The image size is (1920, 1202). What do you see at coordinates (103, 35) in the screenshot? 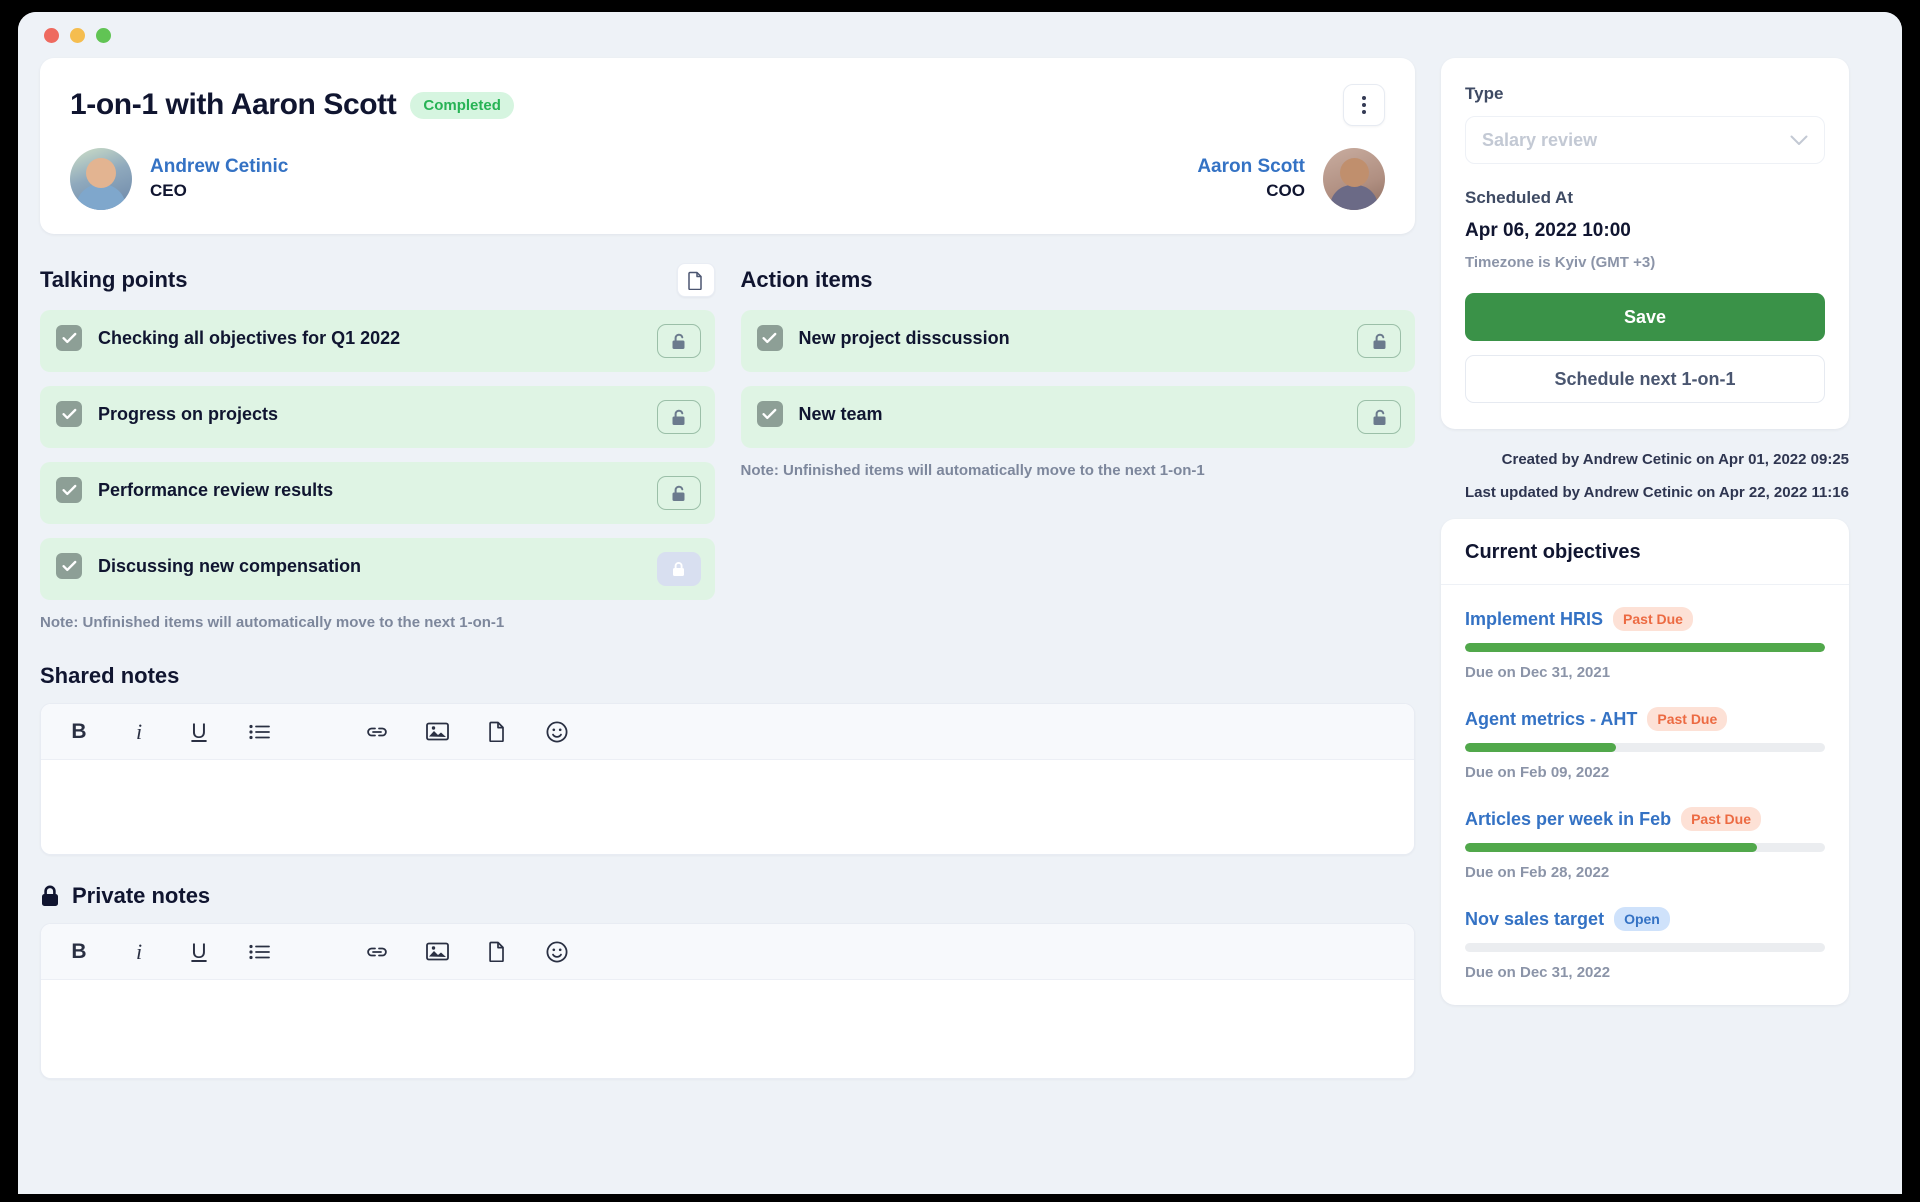
I see `maximize-window-button` at bounding box center [103, 35].